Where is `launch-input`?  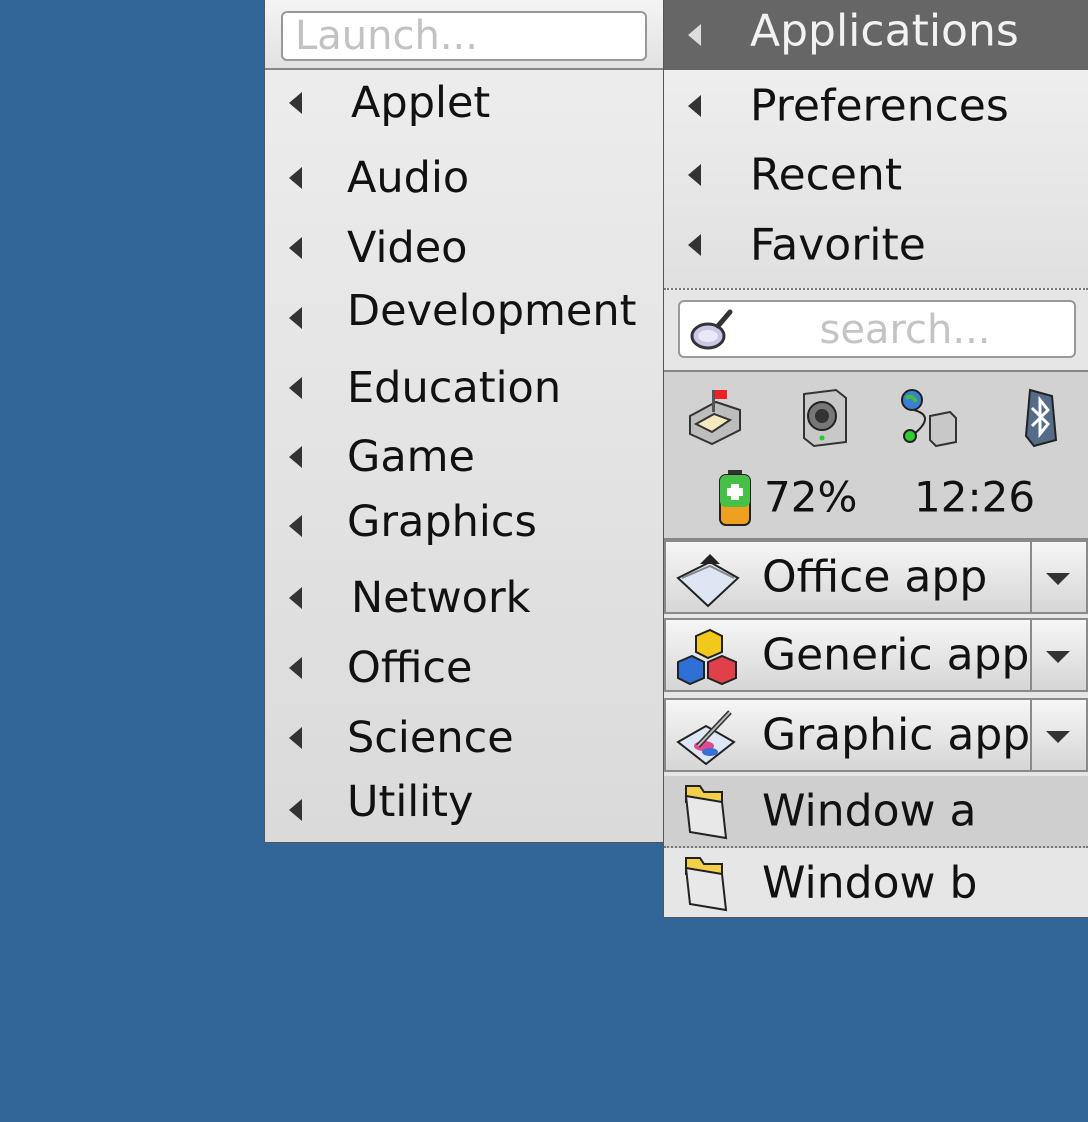 launch-input is located at coordinates (464, 36).